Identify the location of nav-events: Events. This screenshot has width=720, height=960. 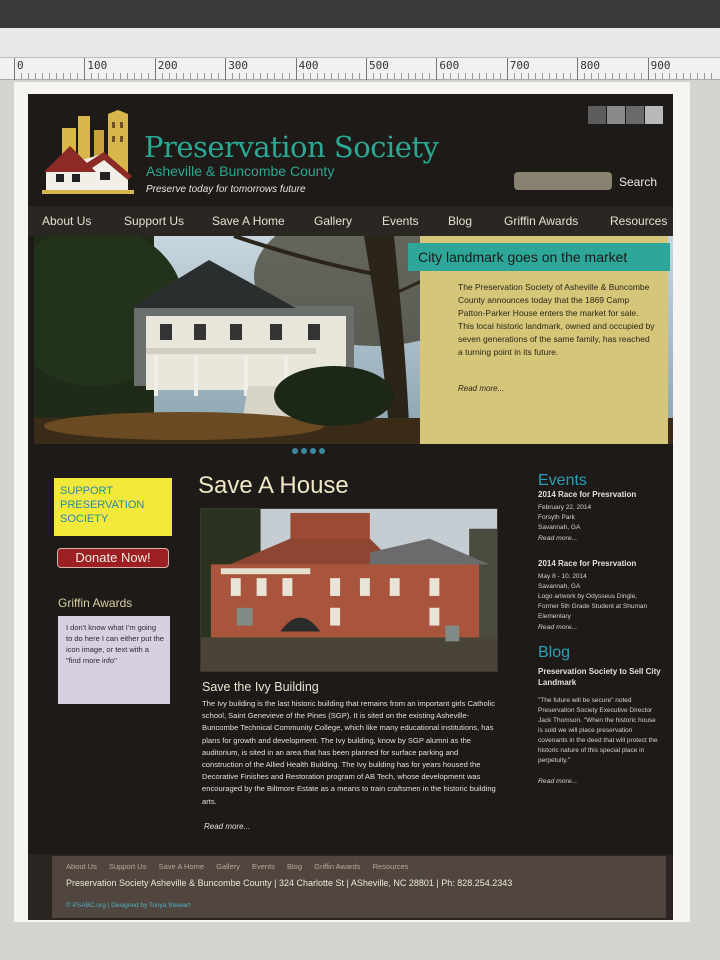
(400, 221).